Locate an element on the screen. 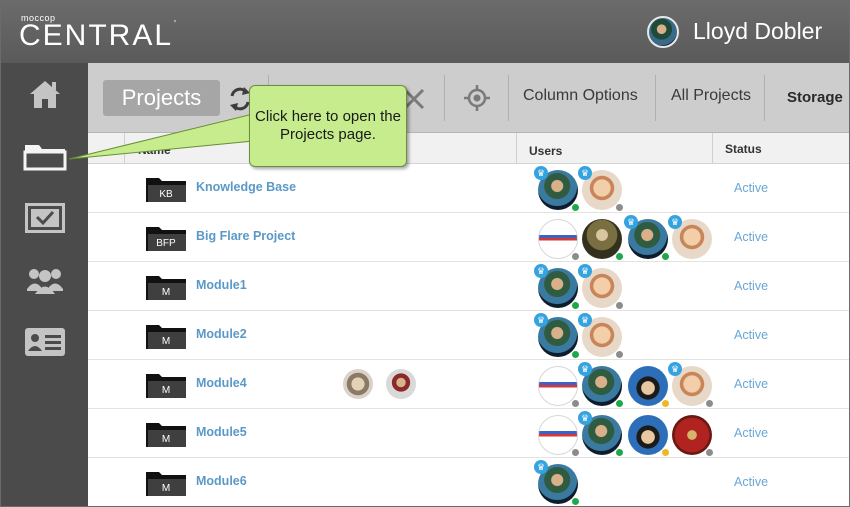 The image size is (850, 507). sidebar-item-profile is located at coordinates (44, 342).